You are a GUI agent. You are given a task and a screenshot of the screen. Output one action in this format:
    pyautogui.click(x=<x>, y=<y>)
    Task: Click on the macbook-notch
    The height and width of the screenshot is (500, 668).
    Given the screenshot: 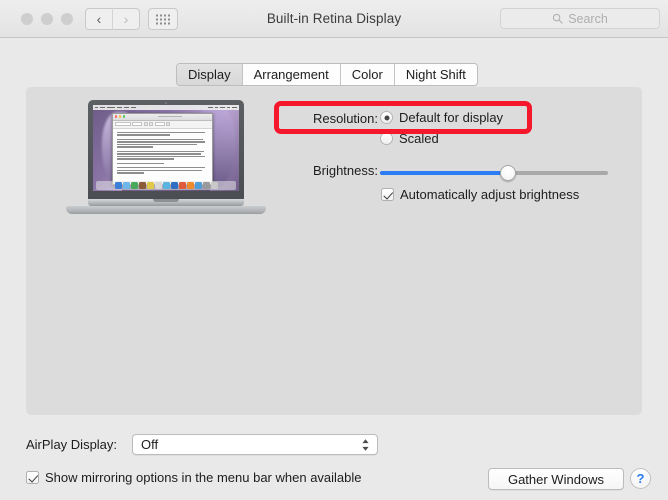 What is the action you would take?
    pyautogui.click(x=166, y=200)
    